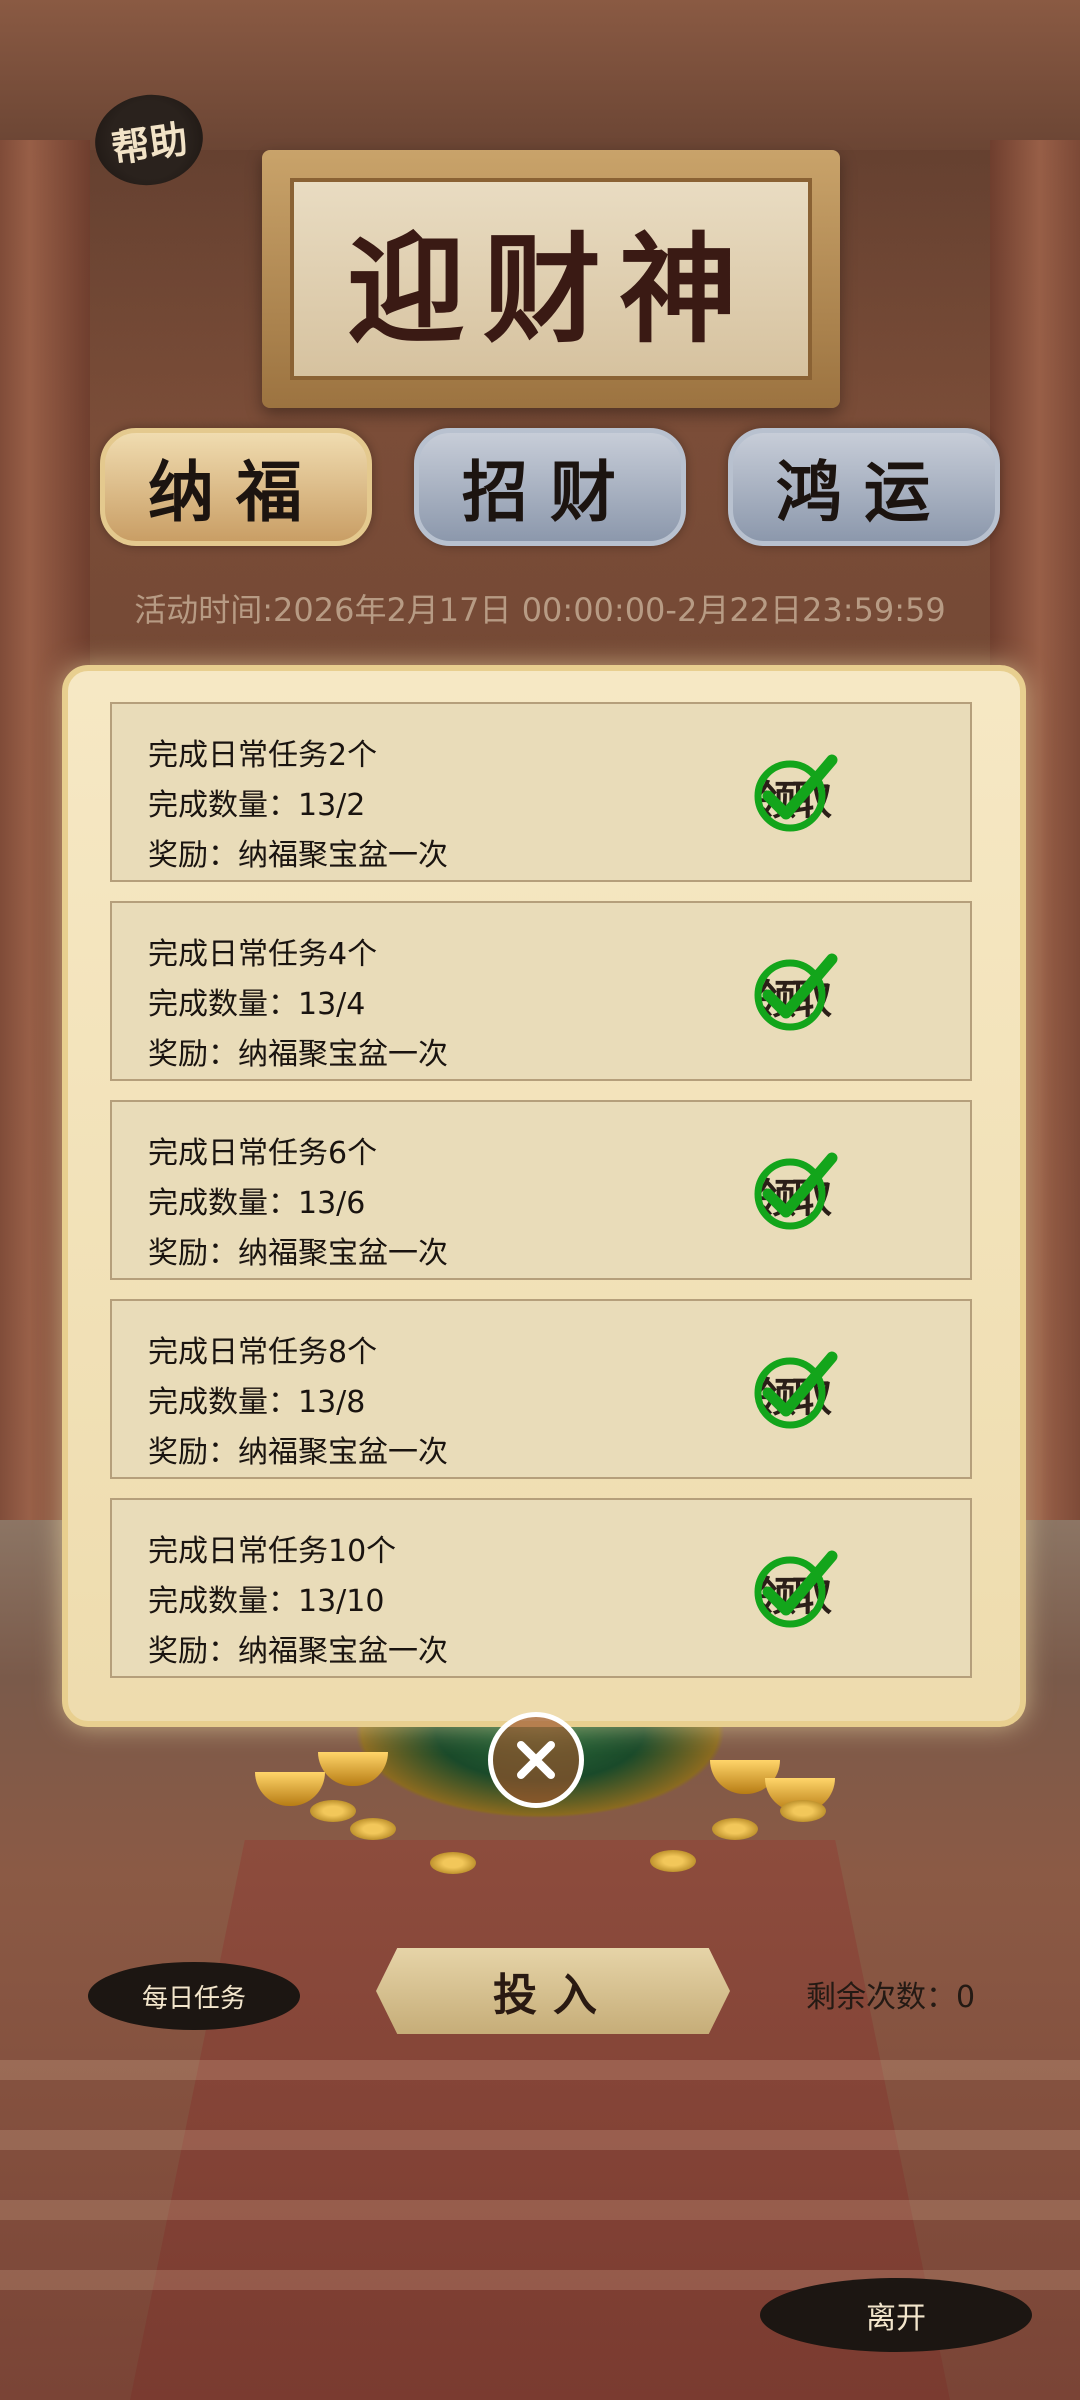 This screenshot has width=1080, height=2400. I want to click on invest-button: 投入, so click(553, 1991).